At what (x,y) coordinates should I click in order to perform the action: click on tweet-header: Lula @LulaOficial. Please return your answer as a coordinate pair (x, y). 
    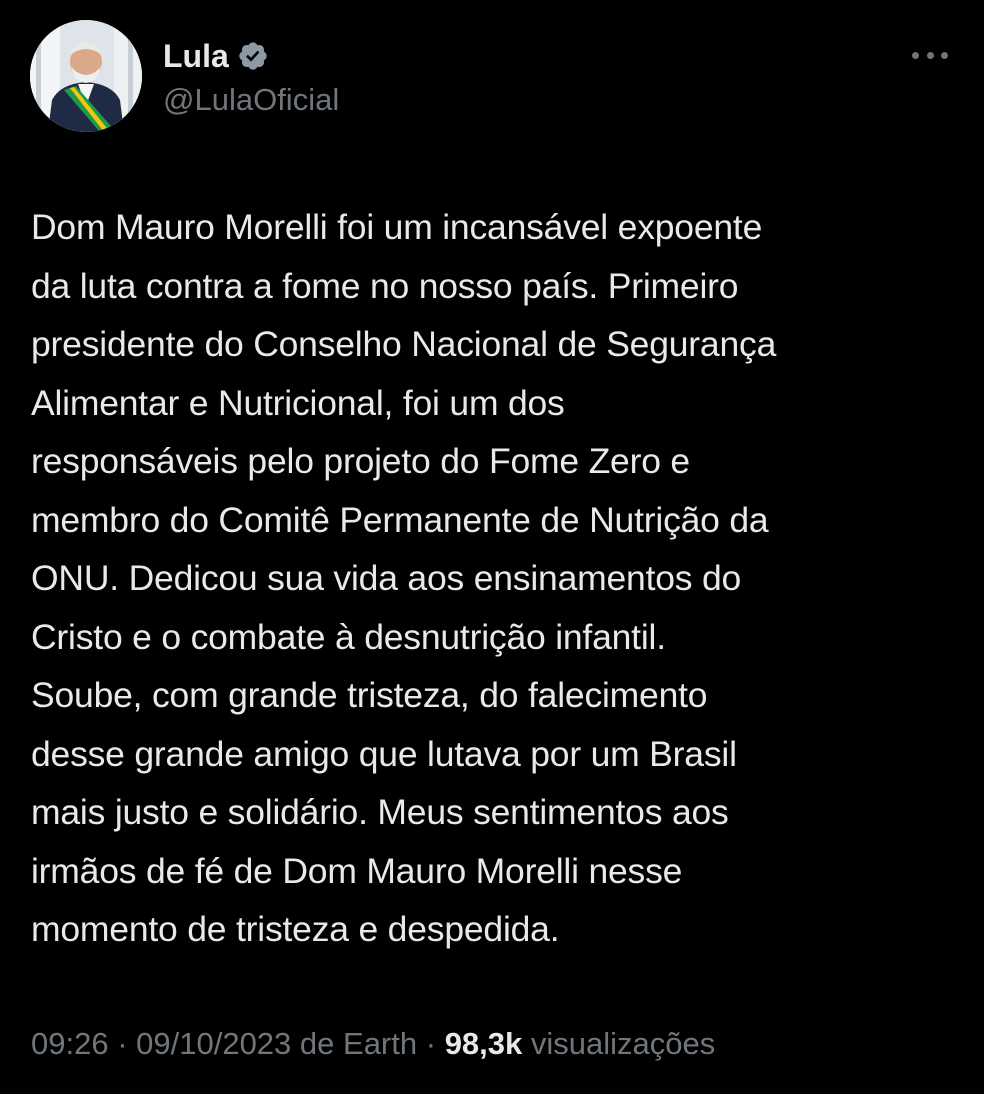
    Looking at the image, I should click on (492, 77).